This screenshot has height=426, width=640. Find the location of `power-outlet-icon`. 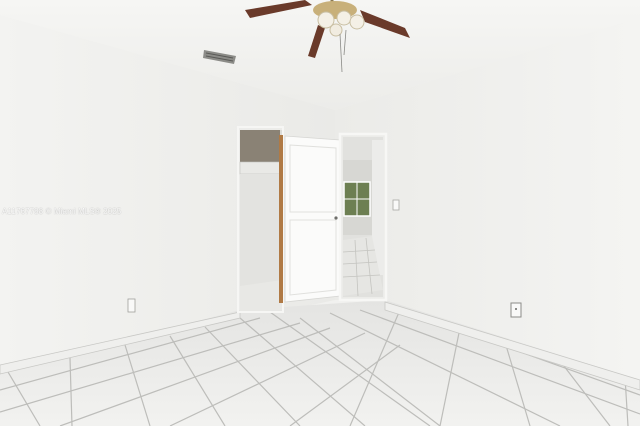

power-outlet-icon is located at coordinates (131, 305).